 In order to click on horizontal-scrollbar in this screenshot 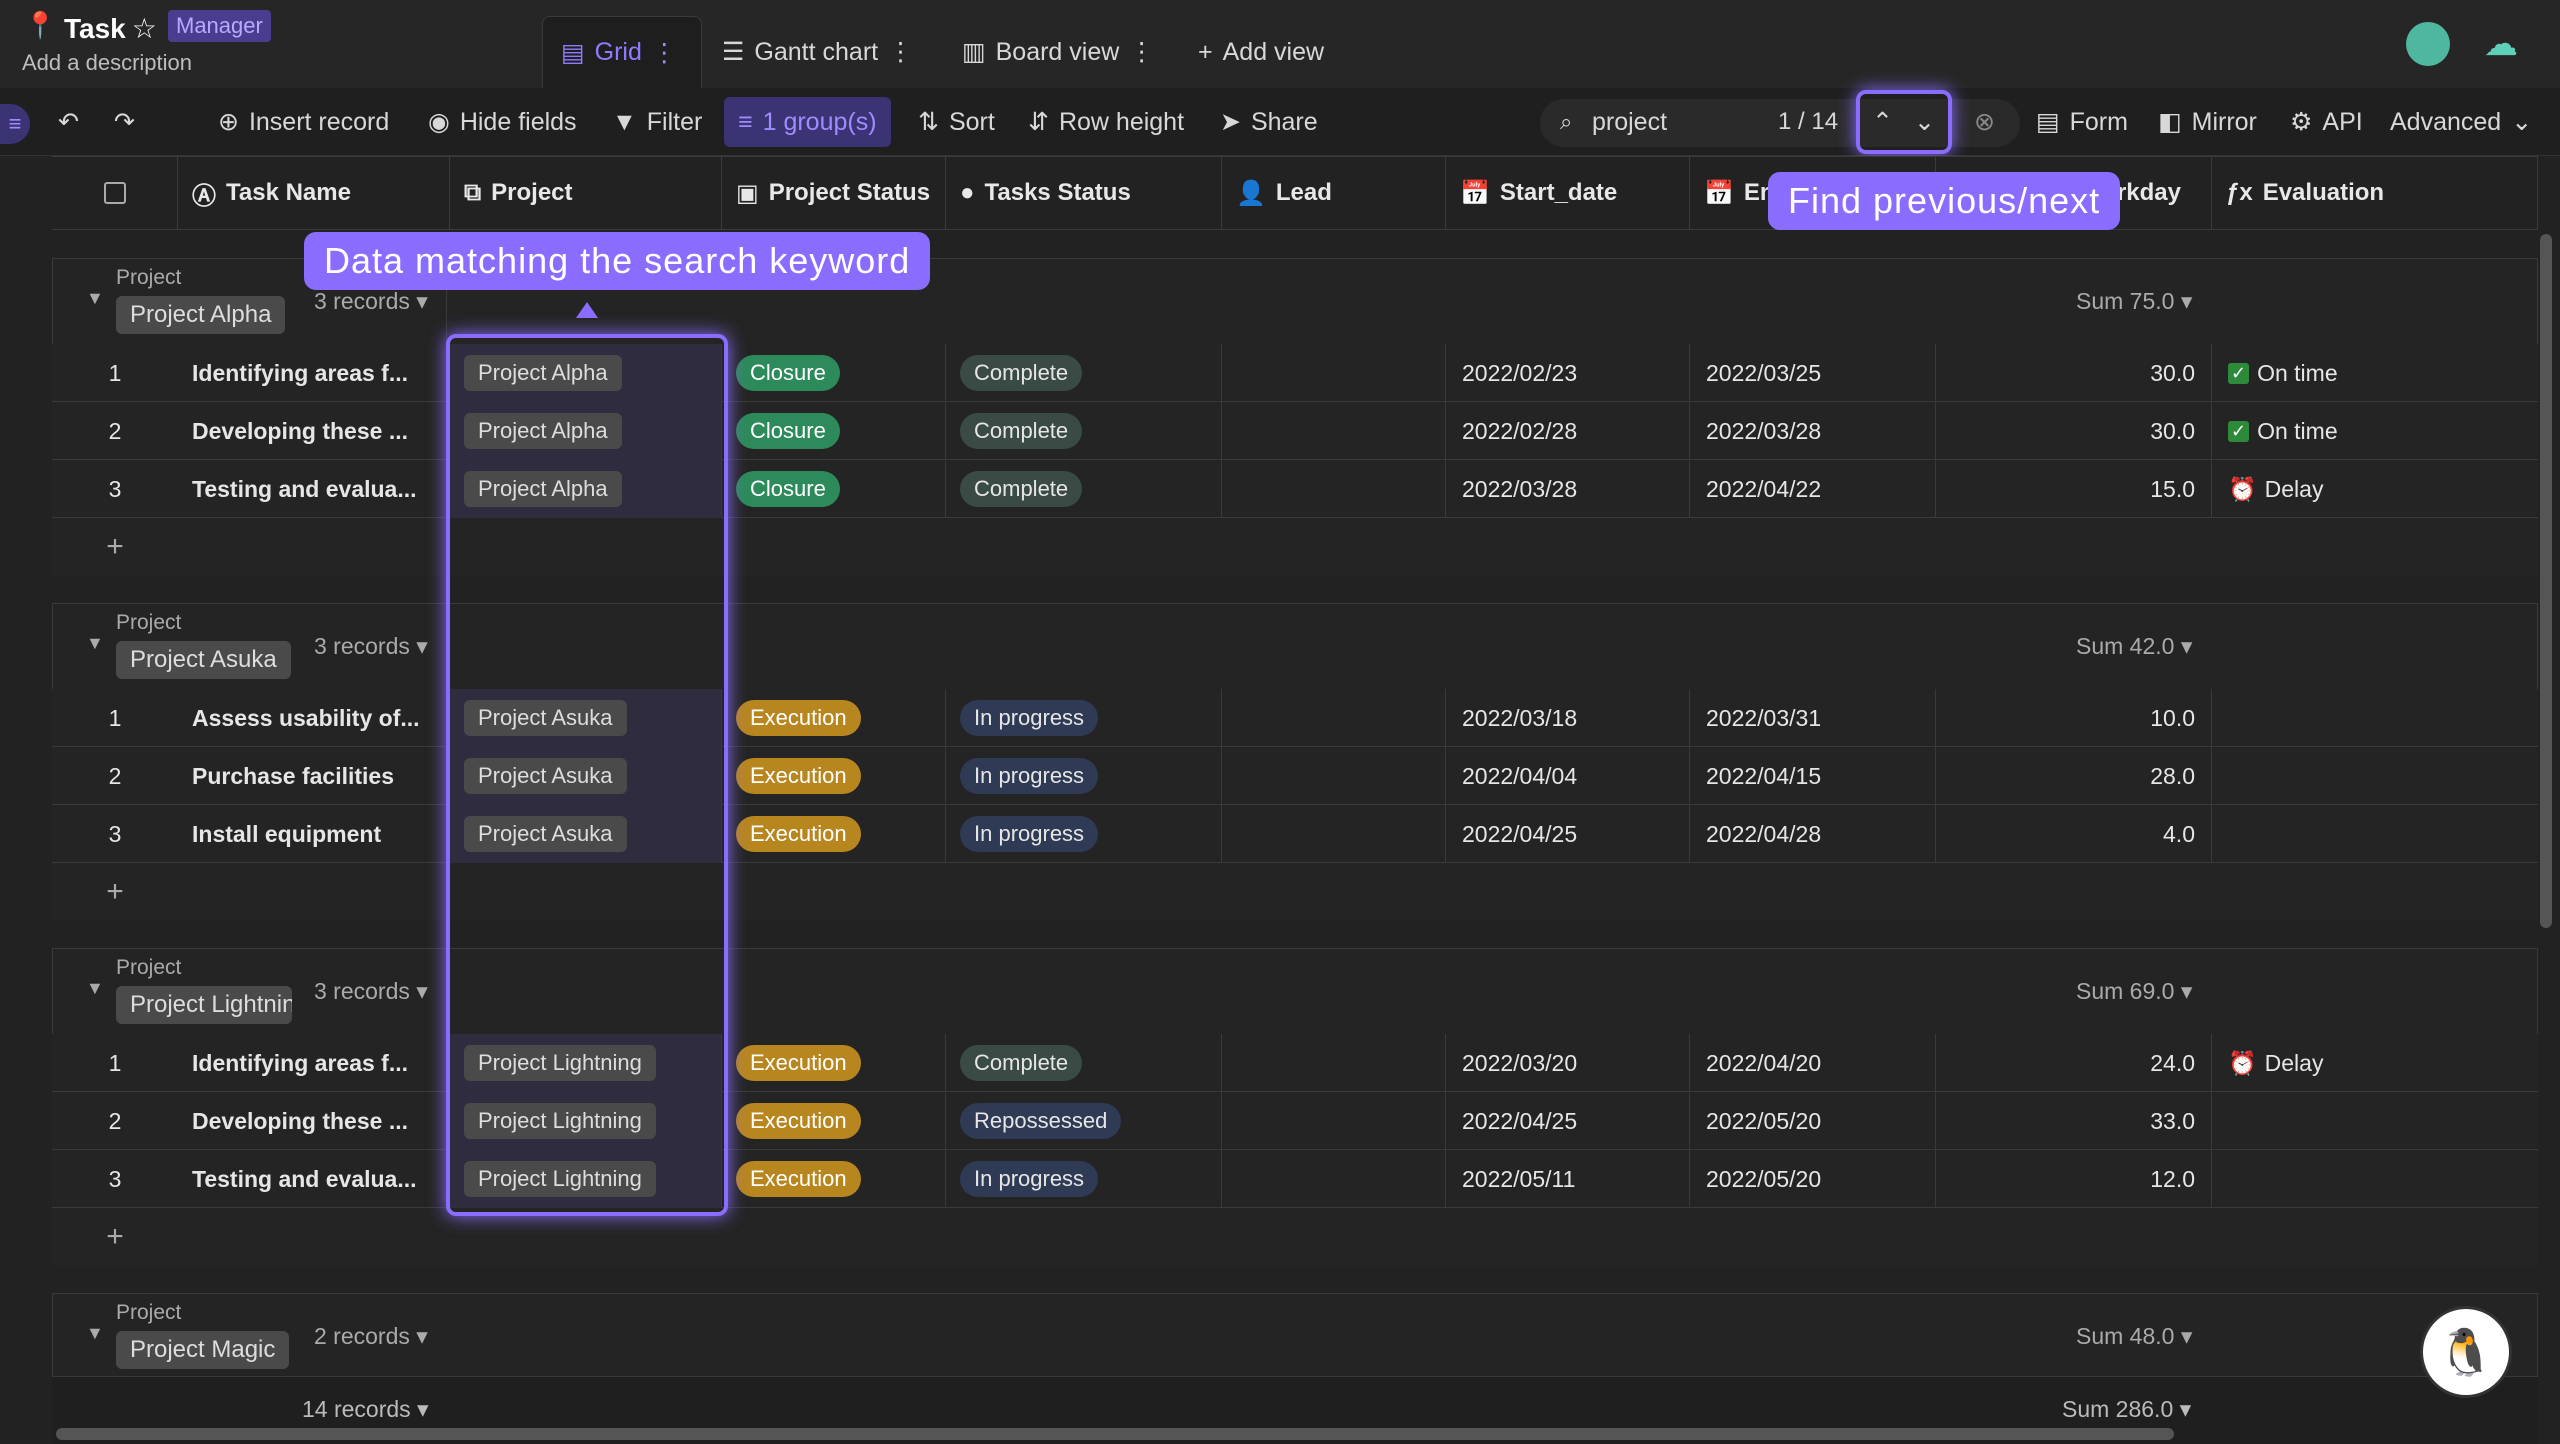, I will do `click(1115, 1434)`.